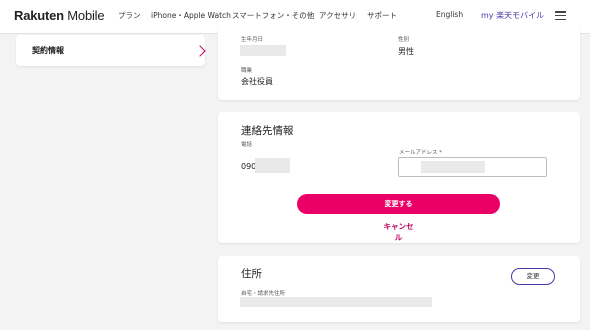  I want to click on email-label: メールアドレス *, so click(420, 153).